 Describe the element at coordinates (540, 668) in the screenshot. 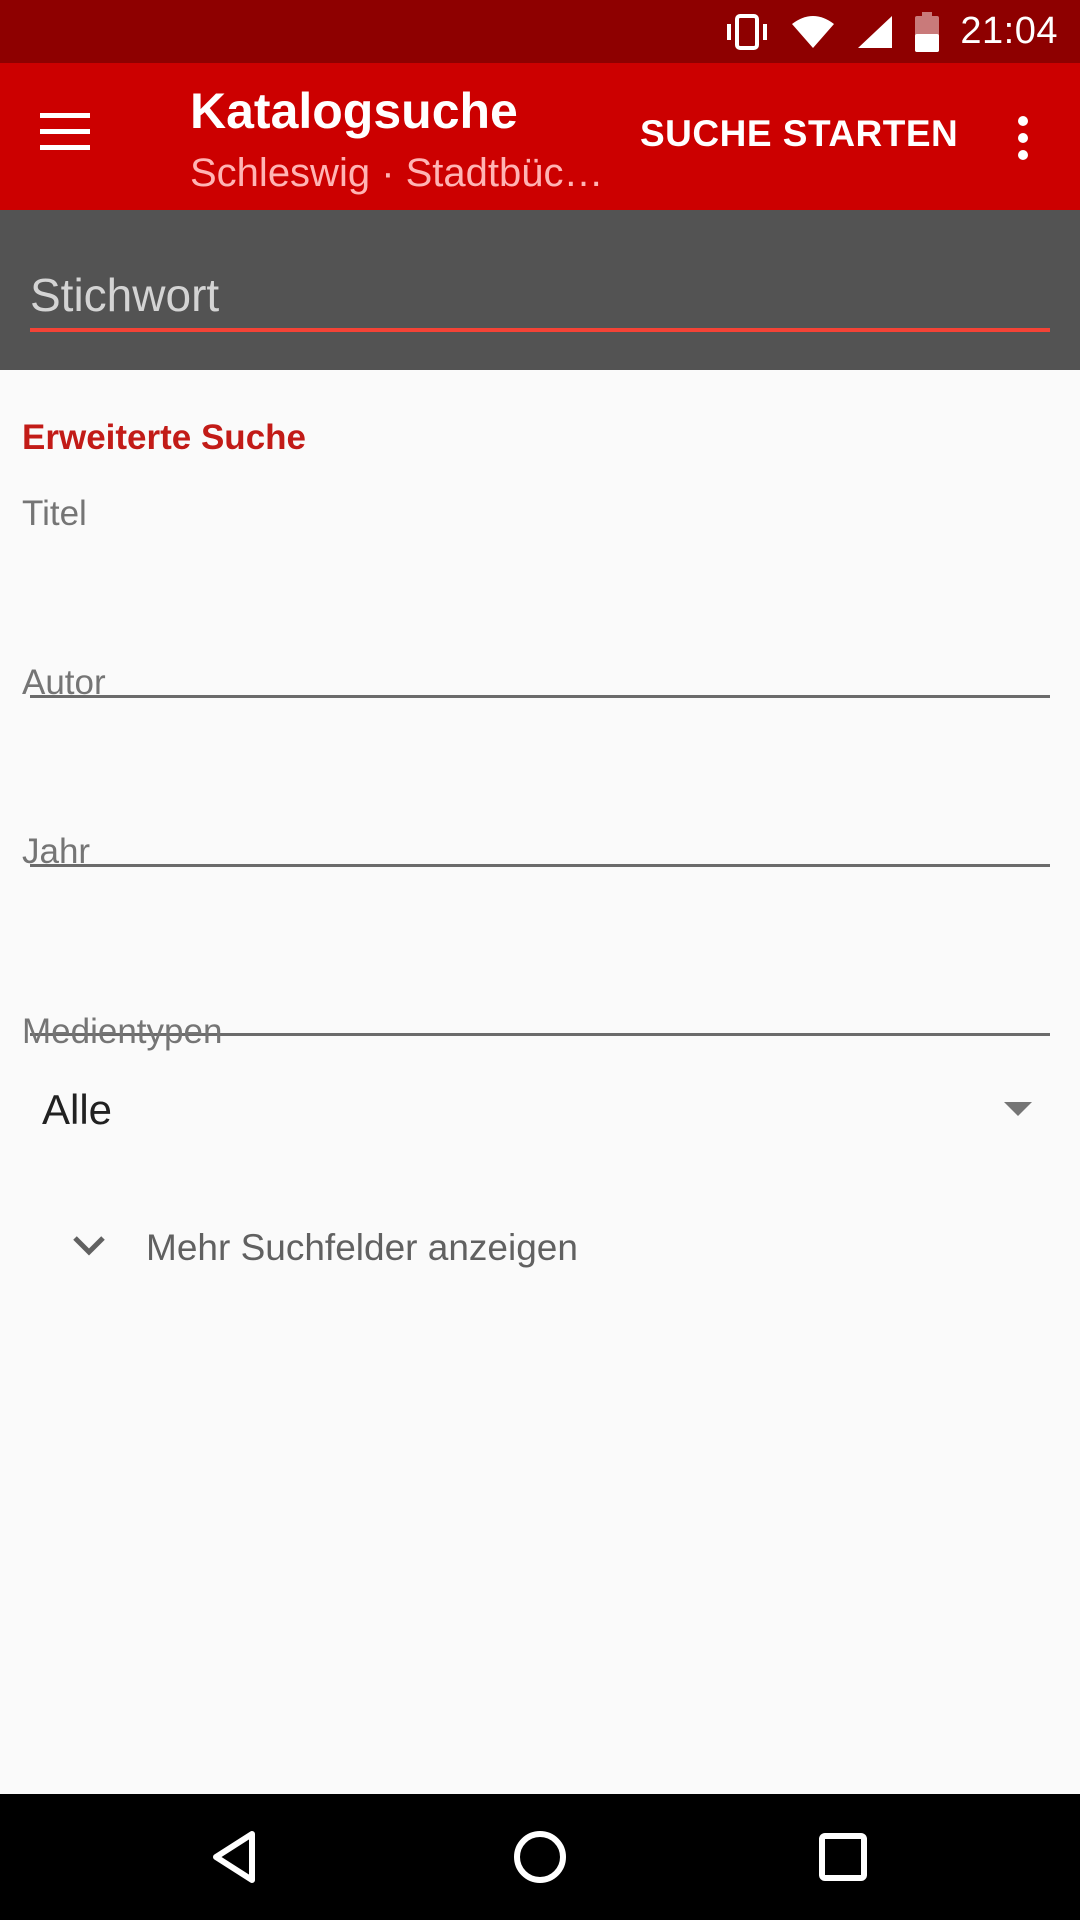

I see `title-field` at that location.